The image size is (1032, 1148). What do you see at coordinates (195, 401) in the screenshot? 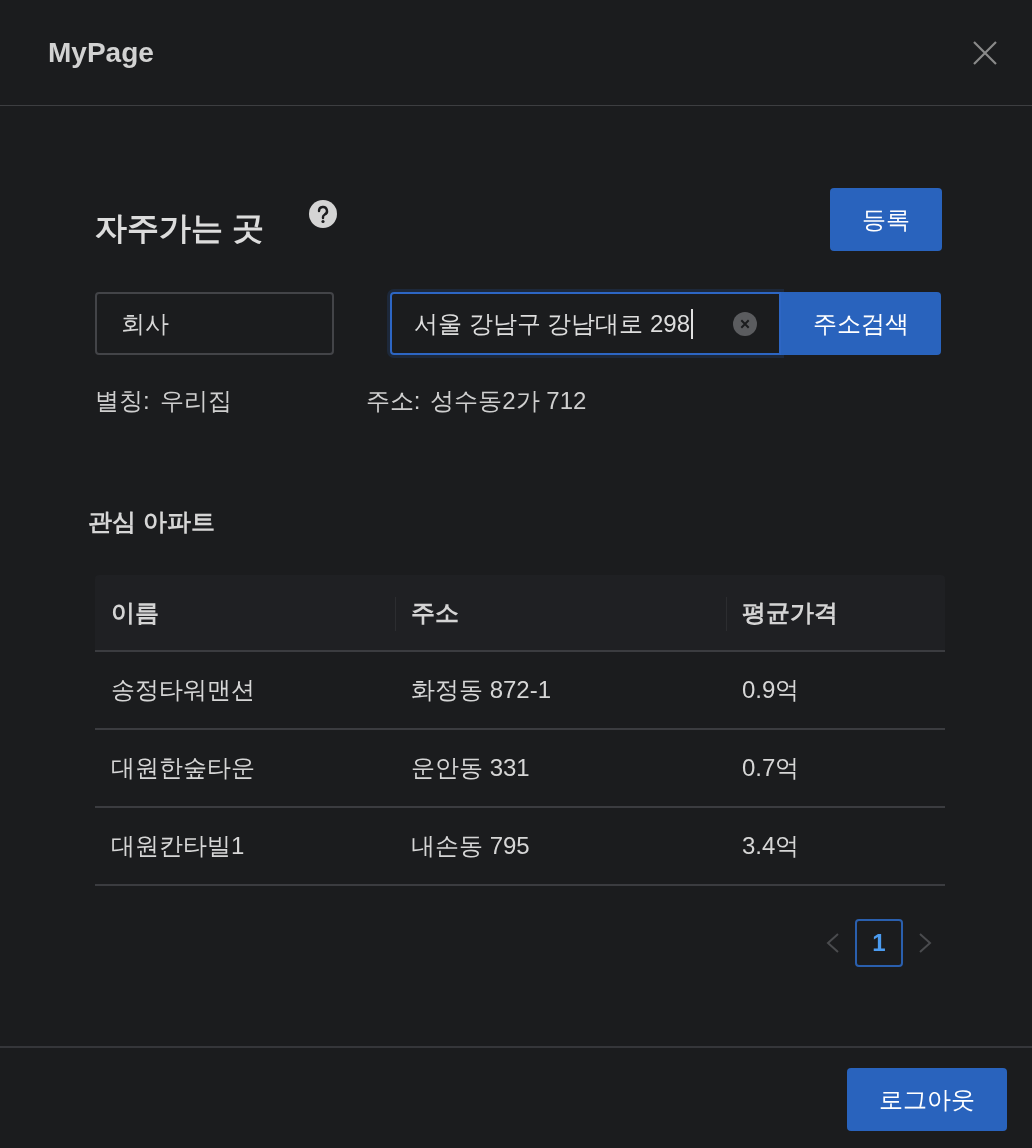
I see `alias-value: 우리집` at bounding box center [195, 401].